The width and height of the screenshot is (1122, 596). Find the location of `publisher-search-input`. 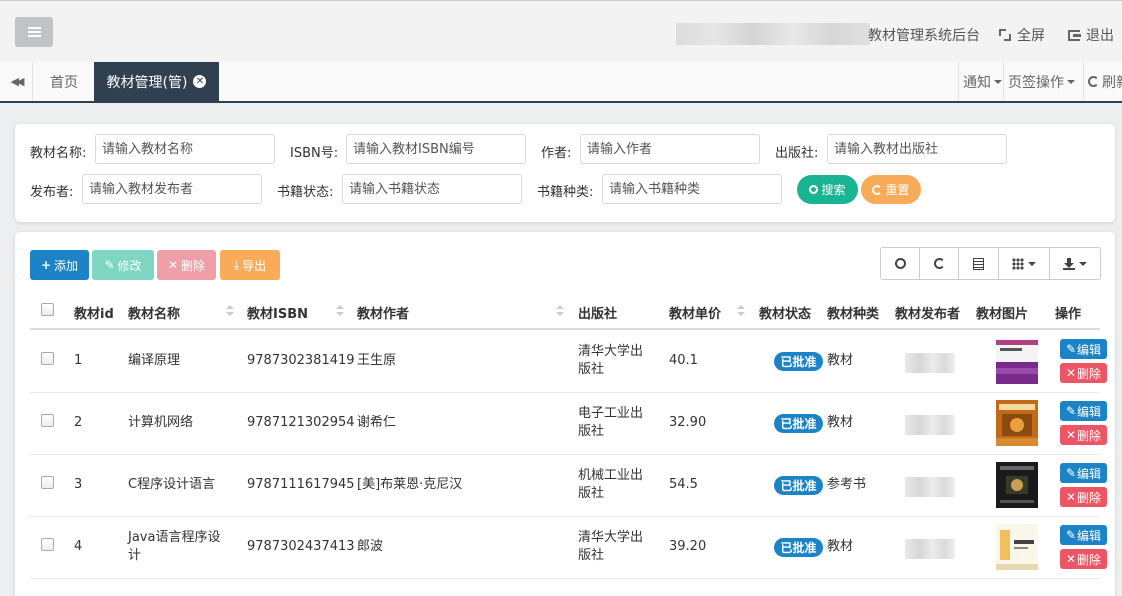

publisher-search-input is located at coordinates (172, 189).